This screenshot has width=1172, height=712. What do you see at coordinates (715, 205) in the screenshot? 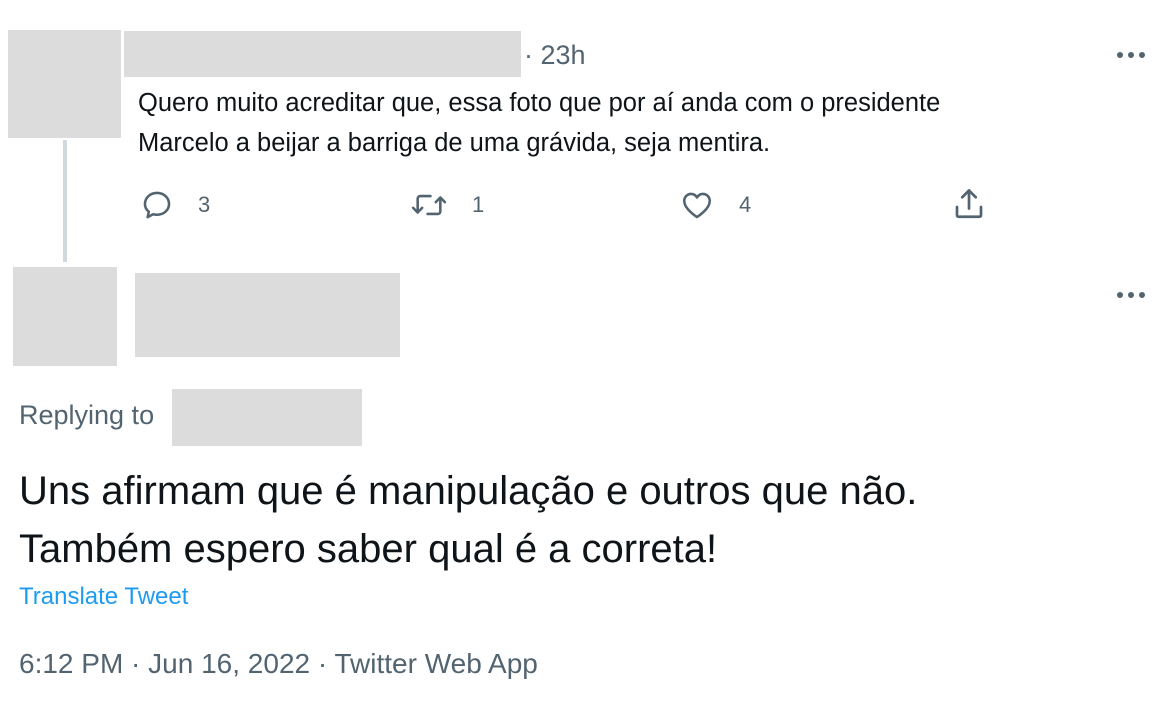
I see `like-button: 4` at bounding box center [715, 205].